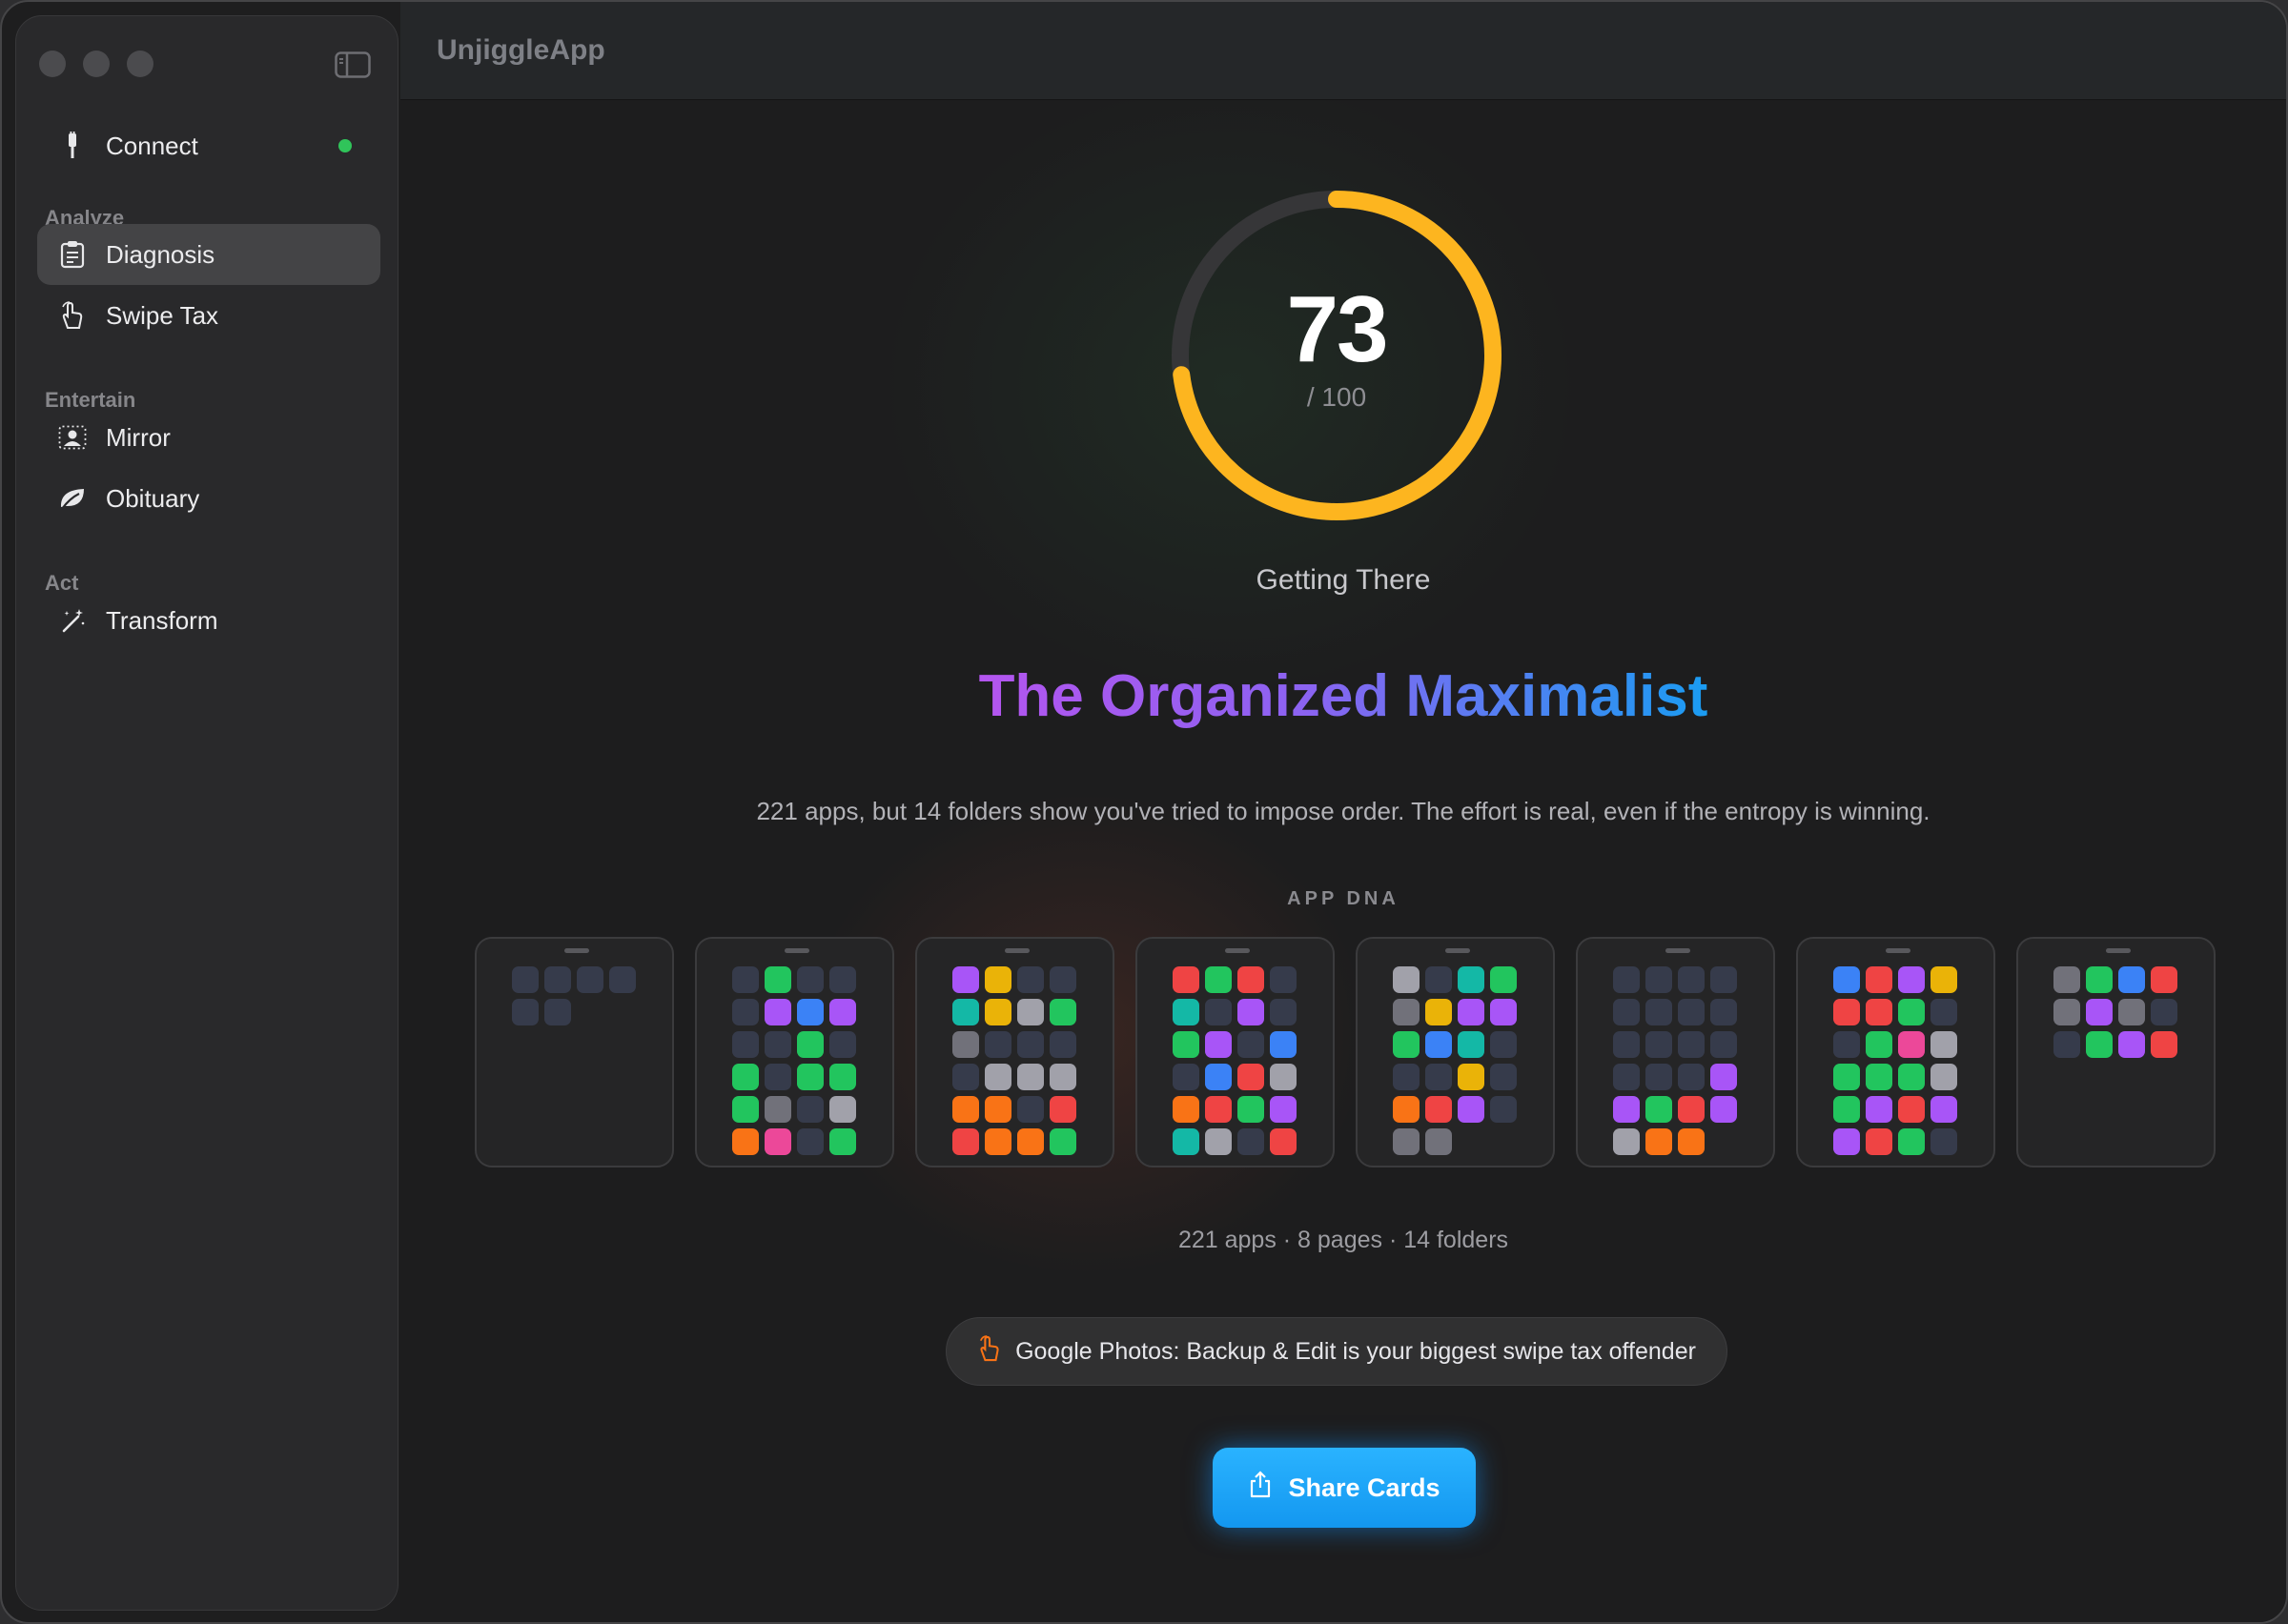 The height and width of the screenshot is (1624, 2288). What do you see at coordinates (72, 498) in the screenshot?
I see `leaf-icon` at bounding box center [72, 498].